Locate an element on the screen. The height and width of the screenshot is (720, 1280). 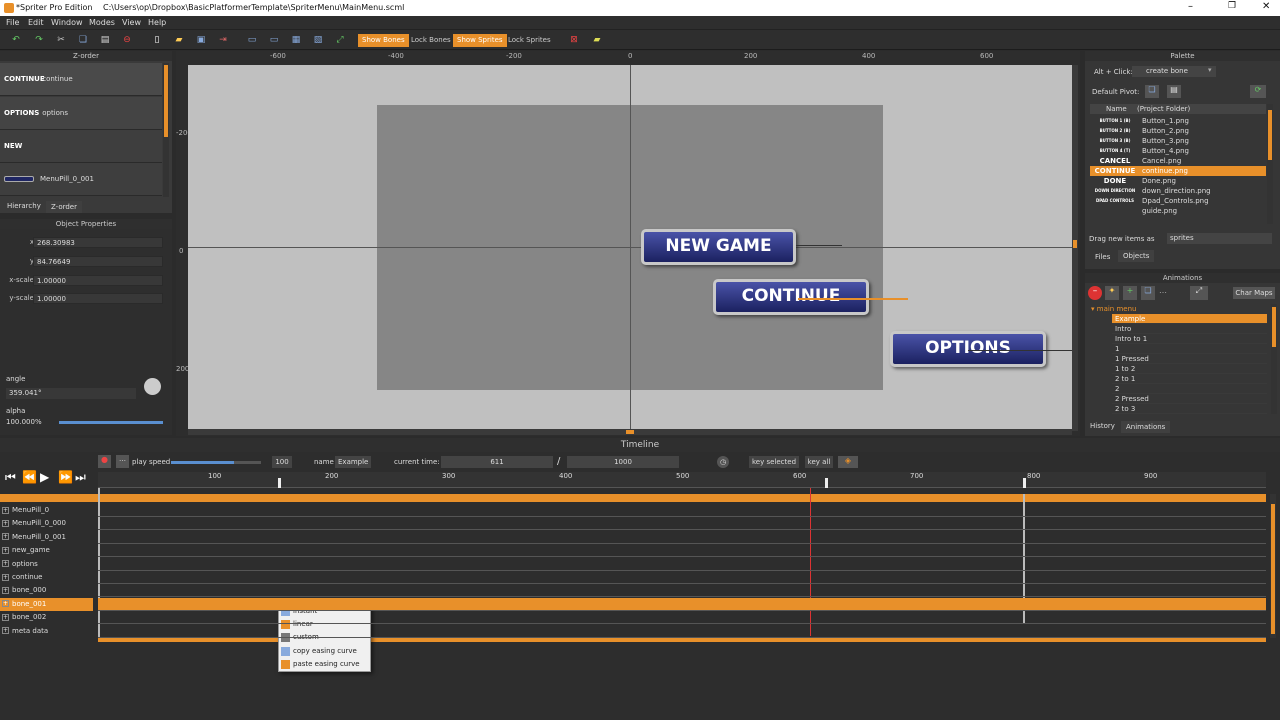
file-row: DONE Done.png is located at coordinates (1178, 181).